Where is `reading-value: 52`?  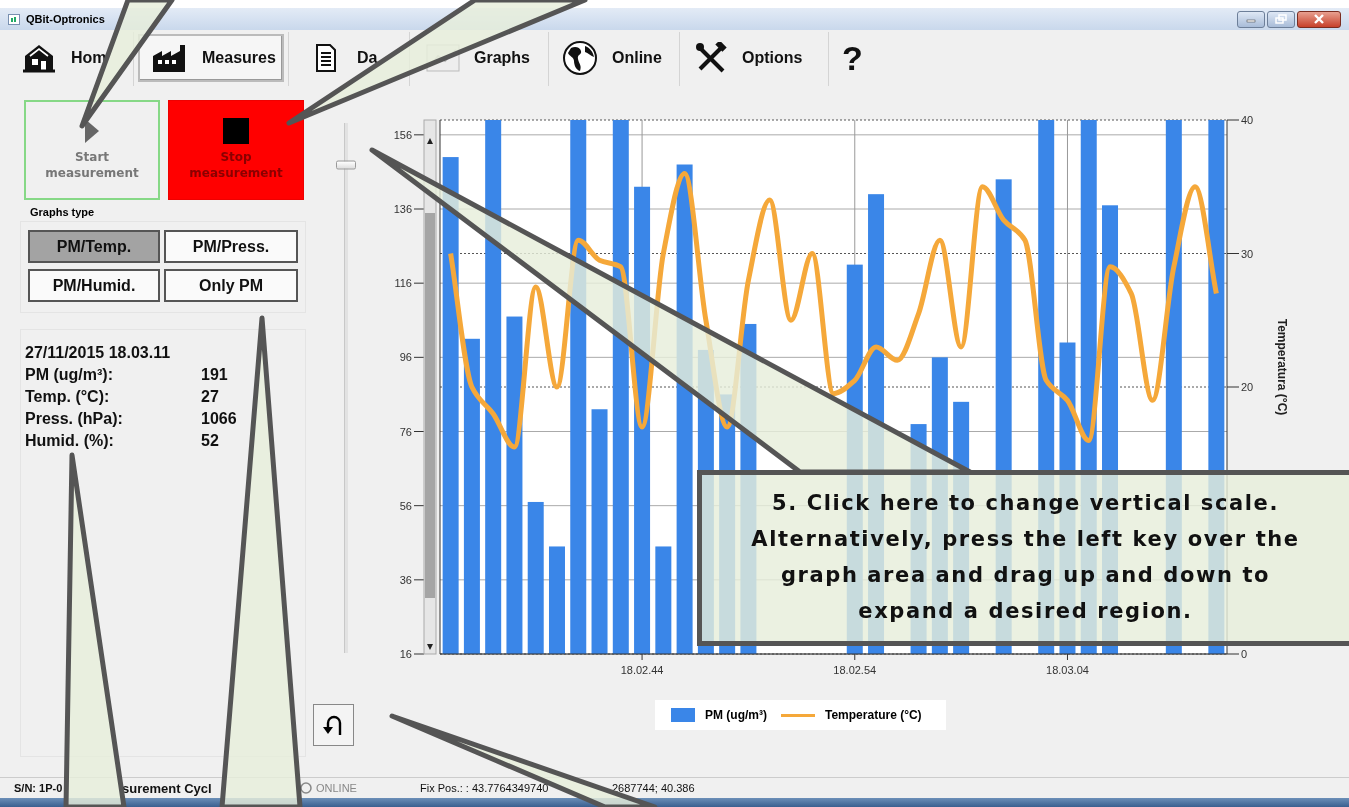
reading-value: 52 is located at coordinates (210, 441).